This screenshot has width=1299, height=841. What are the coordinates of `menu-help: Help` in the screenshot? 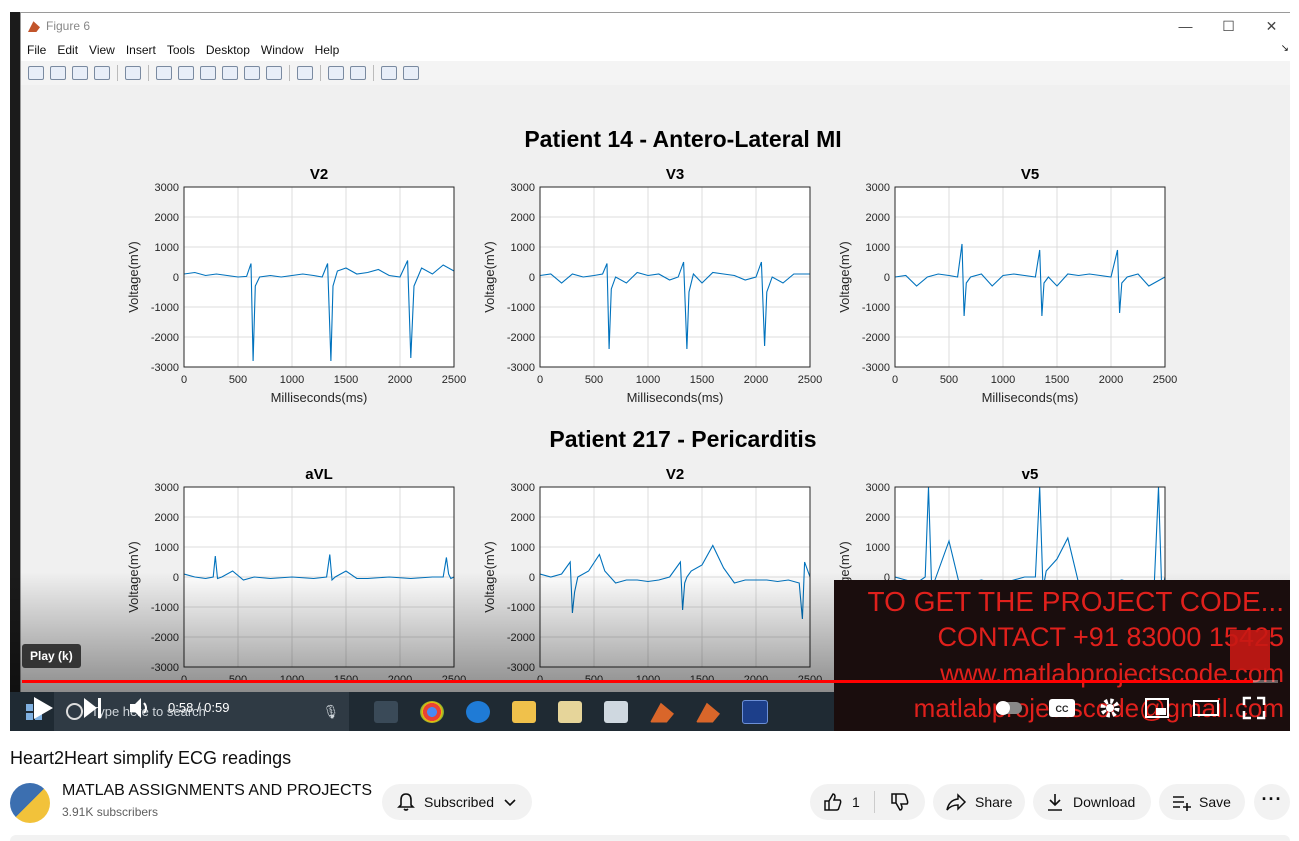 It's located at (327, 50).